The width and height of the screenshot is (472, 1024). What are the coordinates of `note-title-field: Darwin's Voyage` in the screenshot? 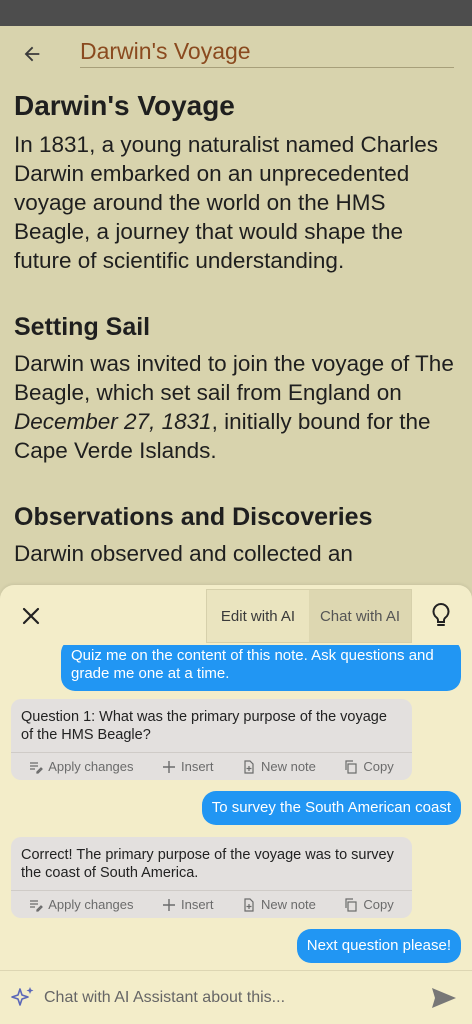 It's located at (267, 51).